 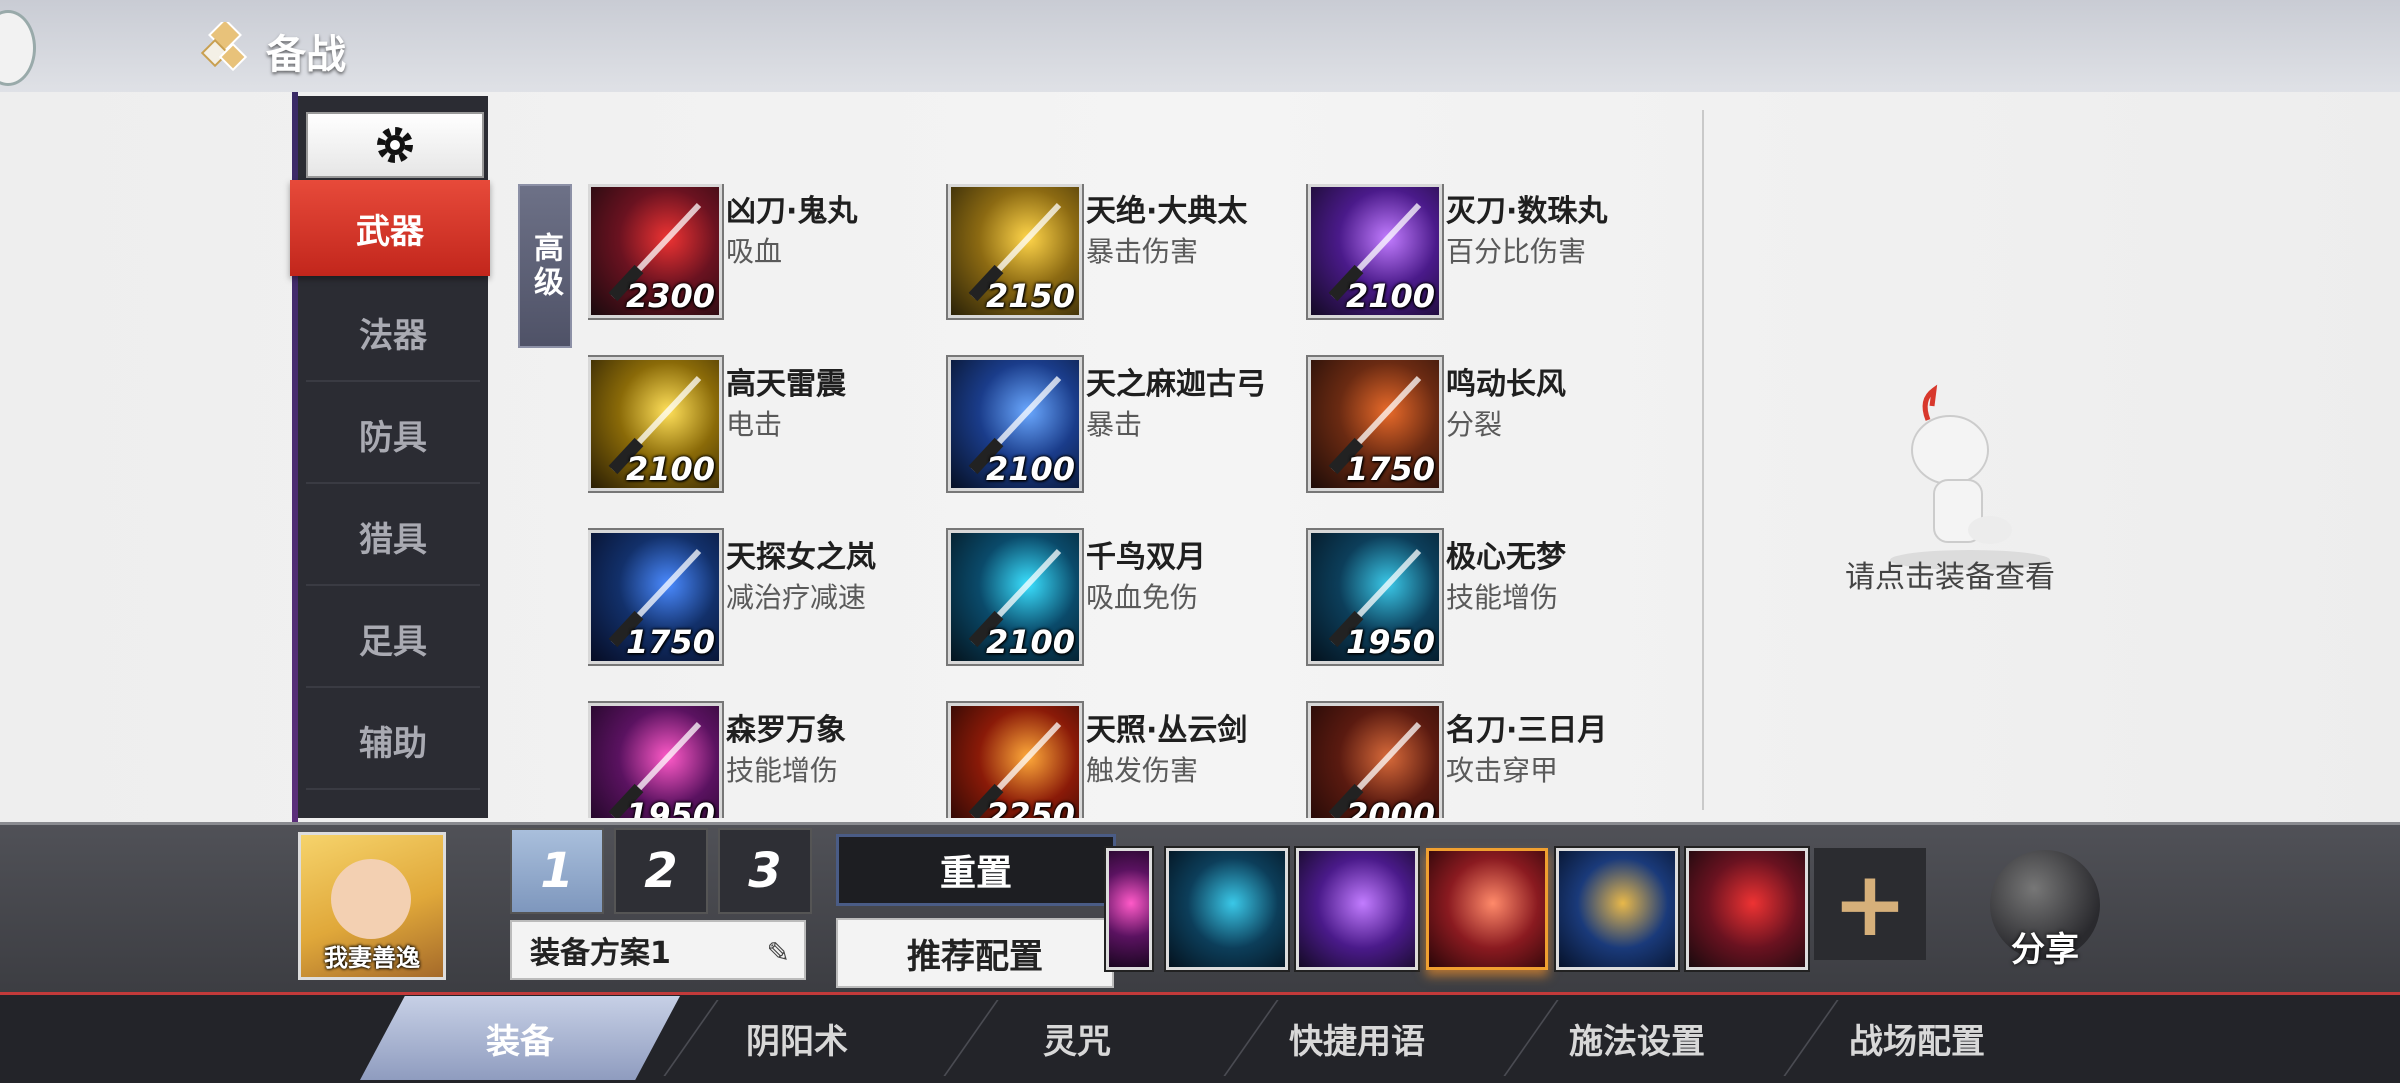 I want to click on equipment-name: 名刀·三日月, so click(x=1527, y=730).